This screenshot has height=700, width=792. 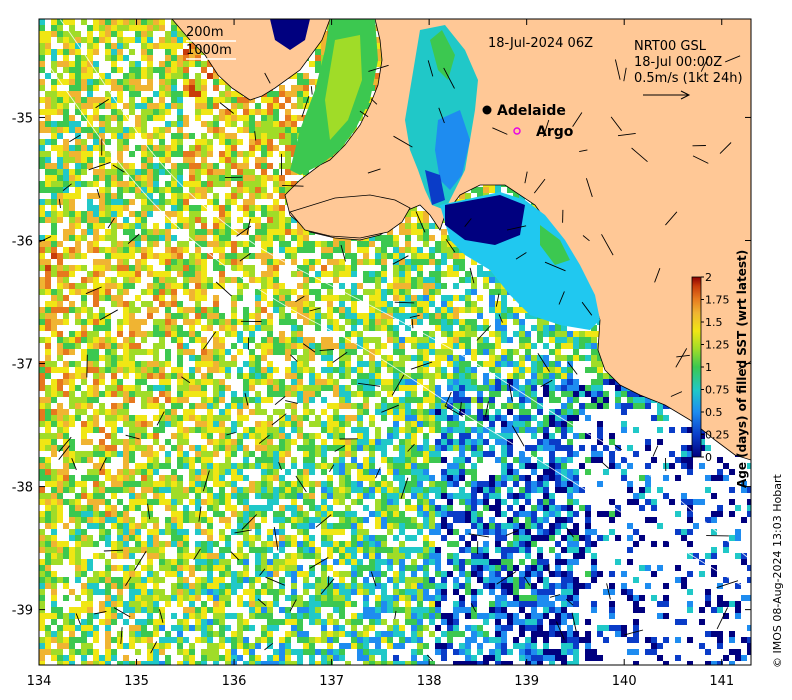 I want to click on x-tick-label: 135, so click(x=136, y=681).